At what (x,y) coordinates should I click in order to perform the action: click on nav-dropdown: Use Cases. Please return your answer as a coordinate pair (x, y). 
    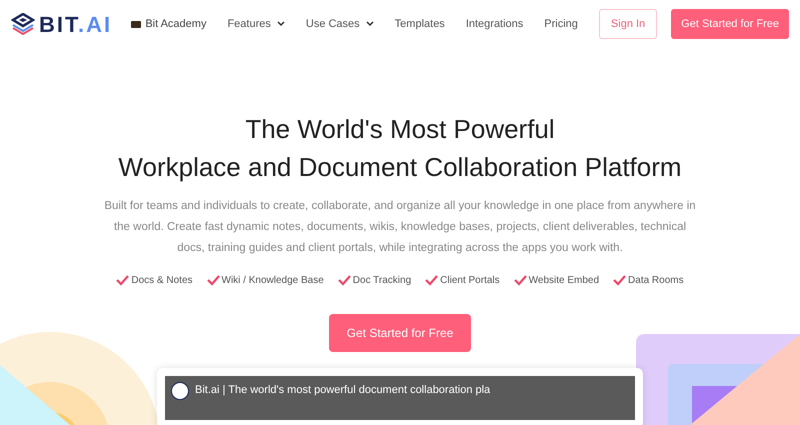
    Looking at the image, I should click on (340, 24).